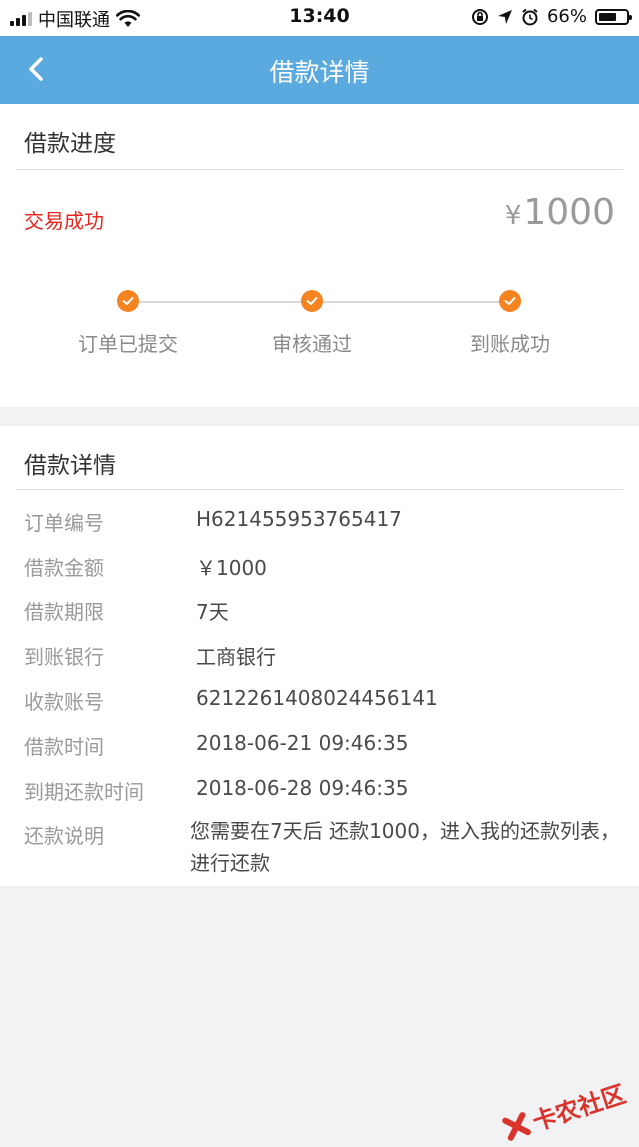 The width and height of the screenshot is (639, 1147). I want to click on row-value: ￥1000, so click(231, 568).